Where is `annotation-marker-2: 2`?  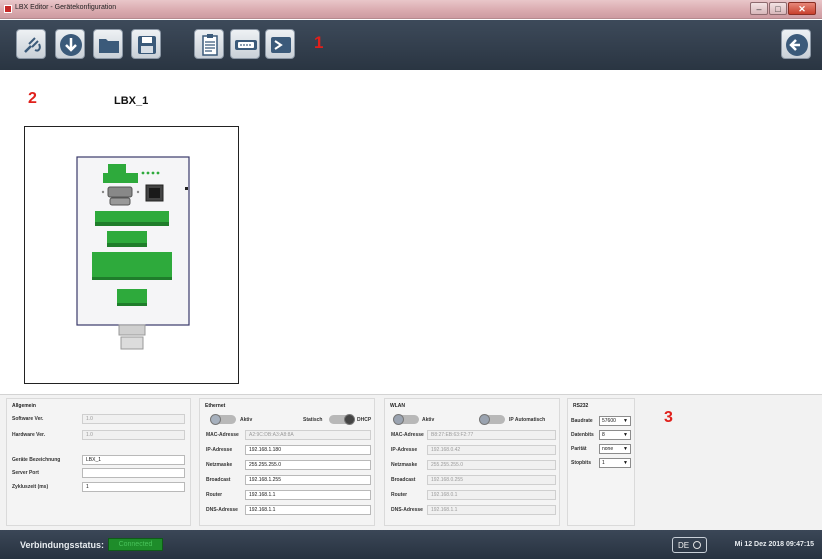
annotation-marker-2: 2 is located at coordinates (32, 98).